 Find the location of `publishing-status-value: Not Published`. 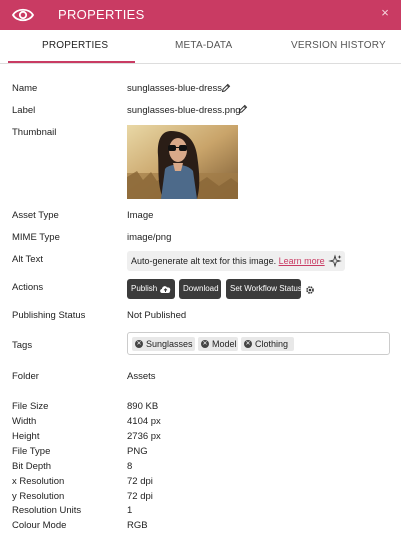

publishing-status-value: Not Published is located at coordinates (157, 315).